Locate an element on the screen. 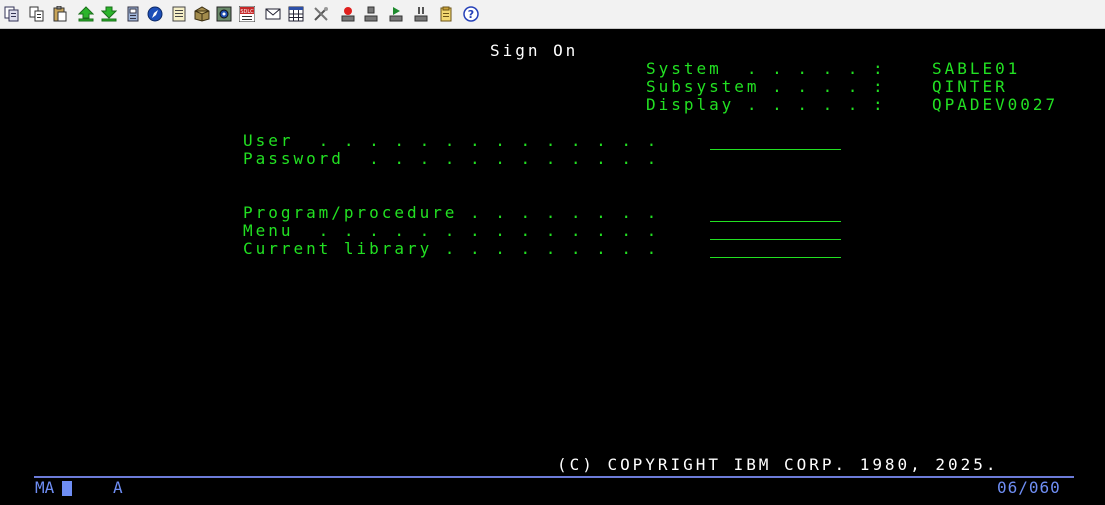 The height and width of the screenshot is (505, 1105). clipboard-icon is located at coordinates (446, 14).